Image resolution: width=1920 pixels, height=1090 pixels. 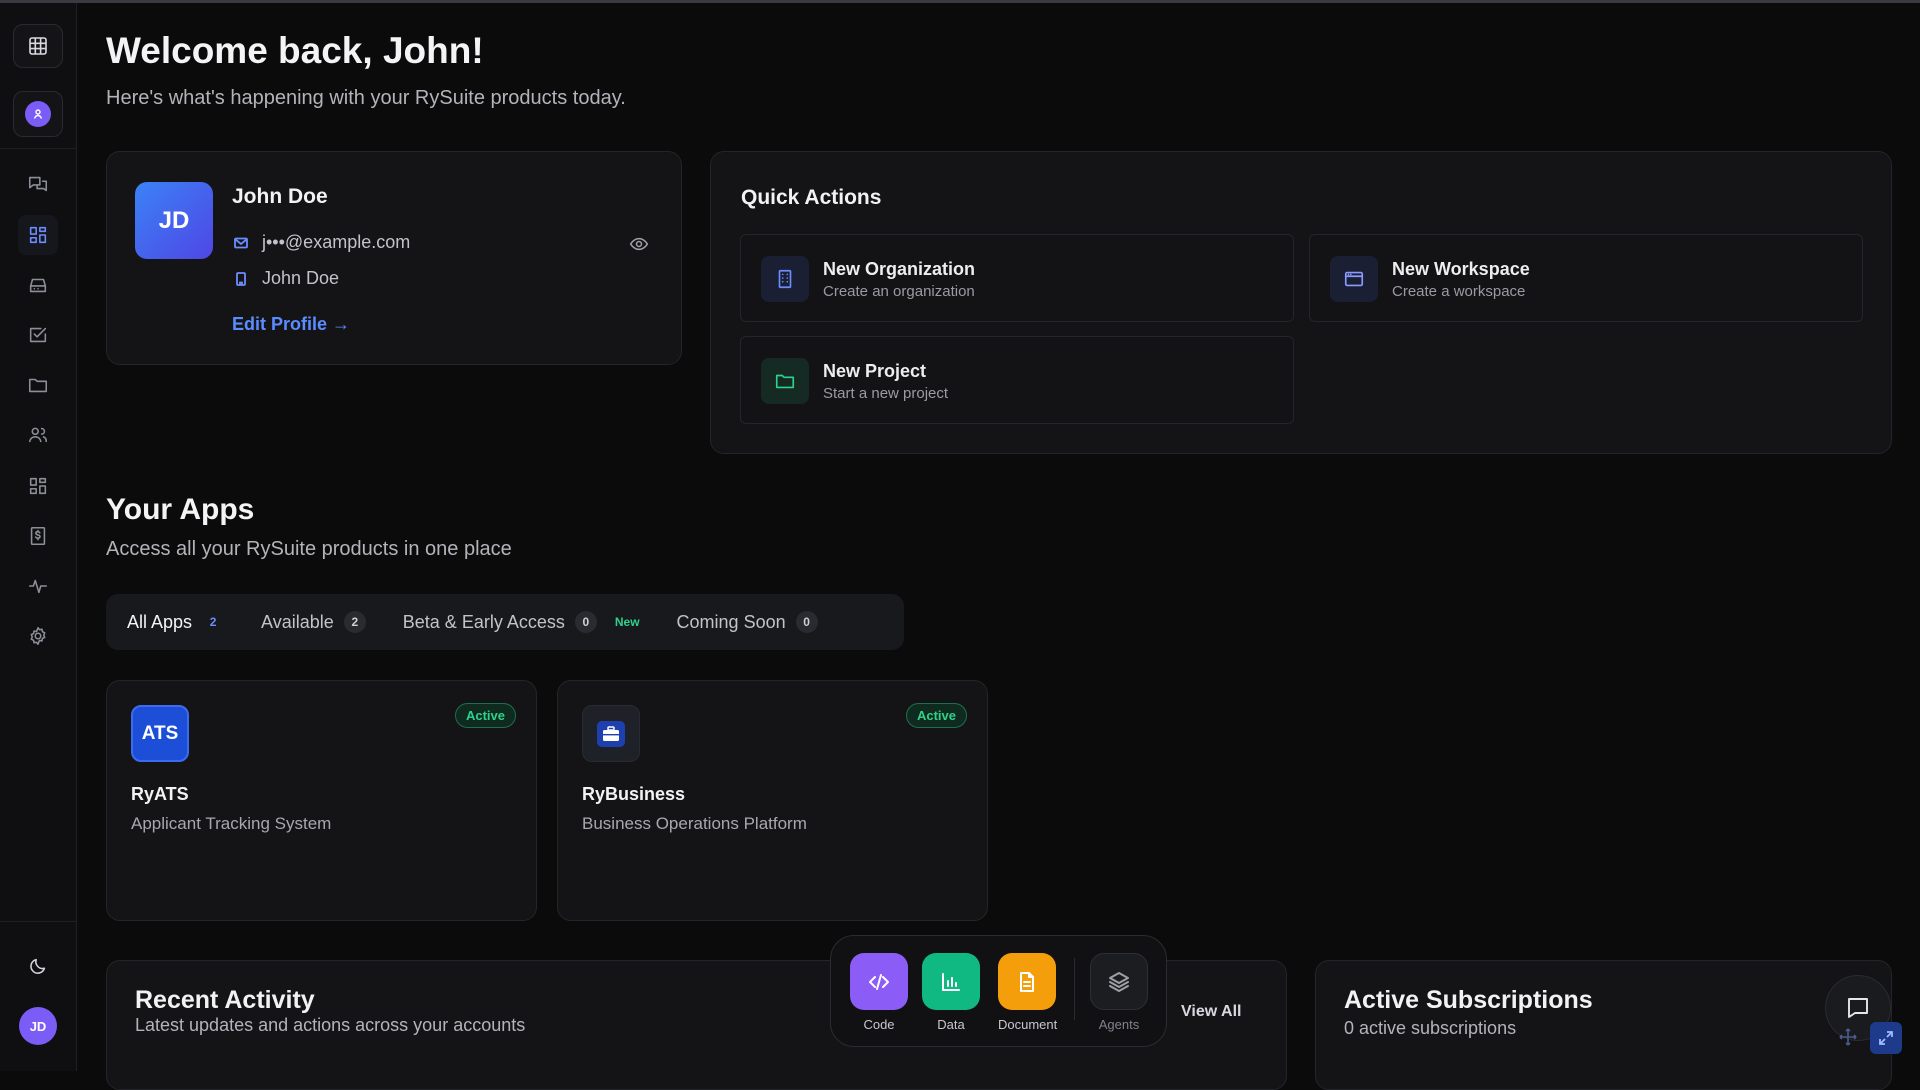 I want to click on quick-action-new-project: New Project Start a new project, so click(x=1017, y=380).